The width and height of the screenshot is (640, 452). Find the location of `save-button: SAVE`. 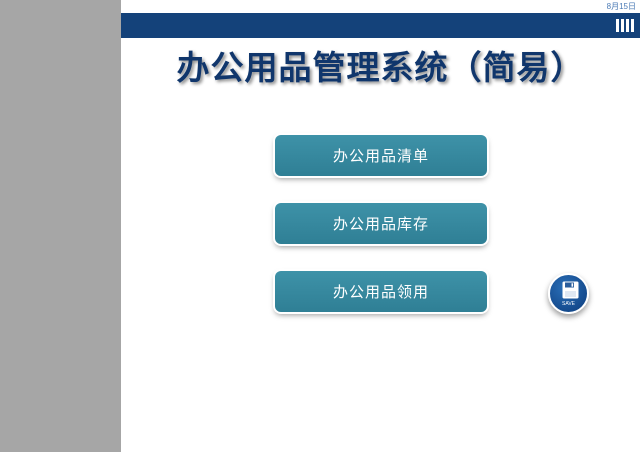

save-button: SAVE is located at coordinates (568, 293).